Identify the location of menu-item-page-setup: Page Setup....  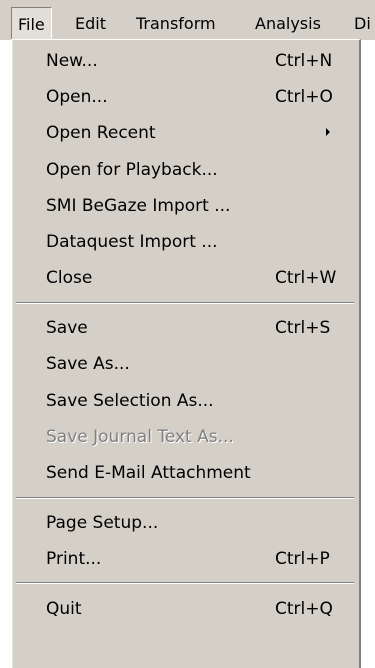
(186, 523).